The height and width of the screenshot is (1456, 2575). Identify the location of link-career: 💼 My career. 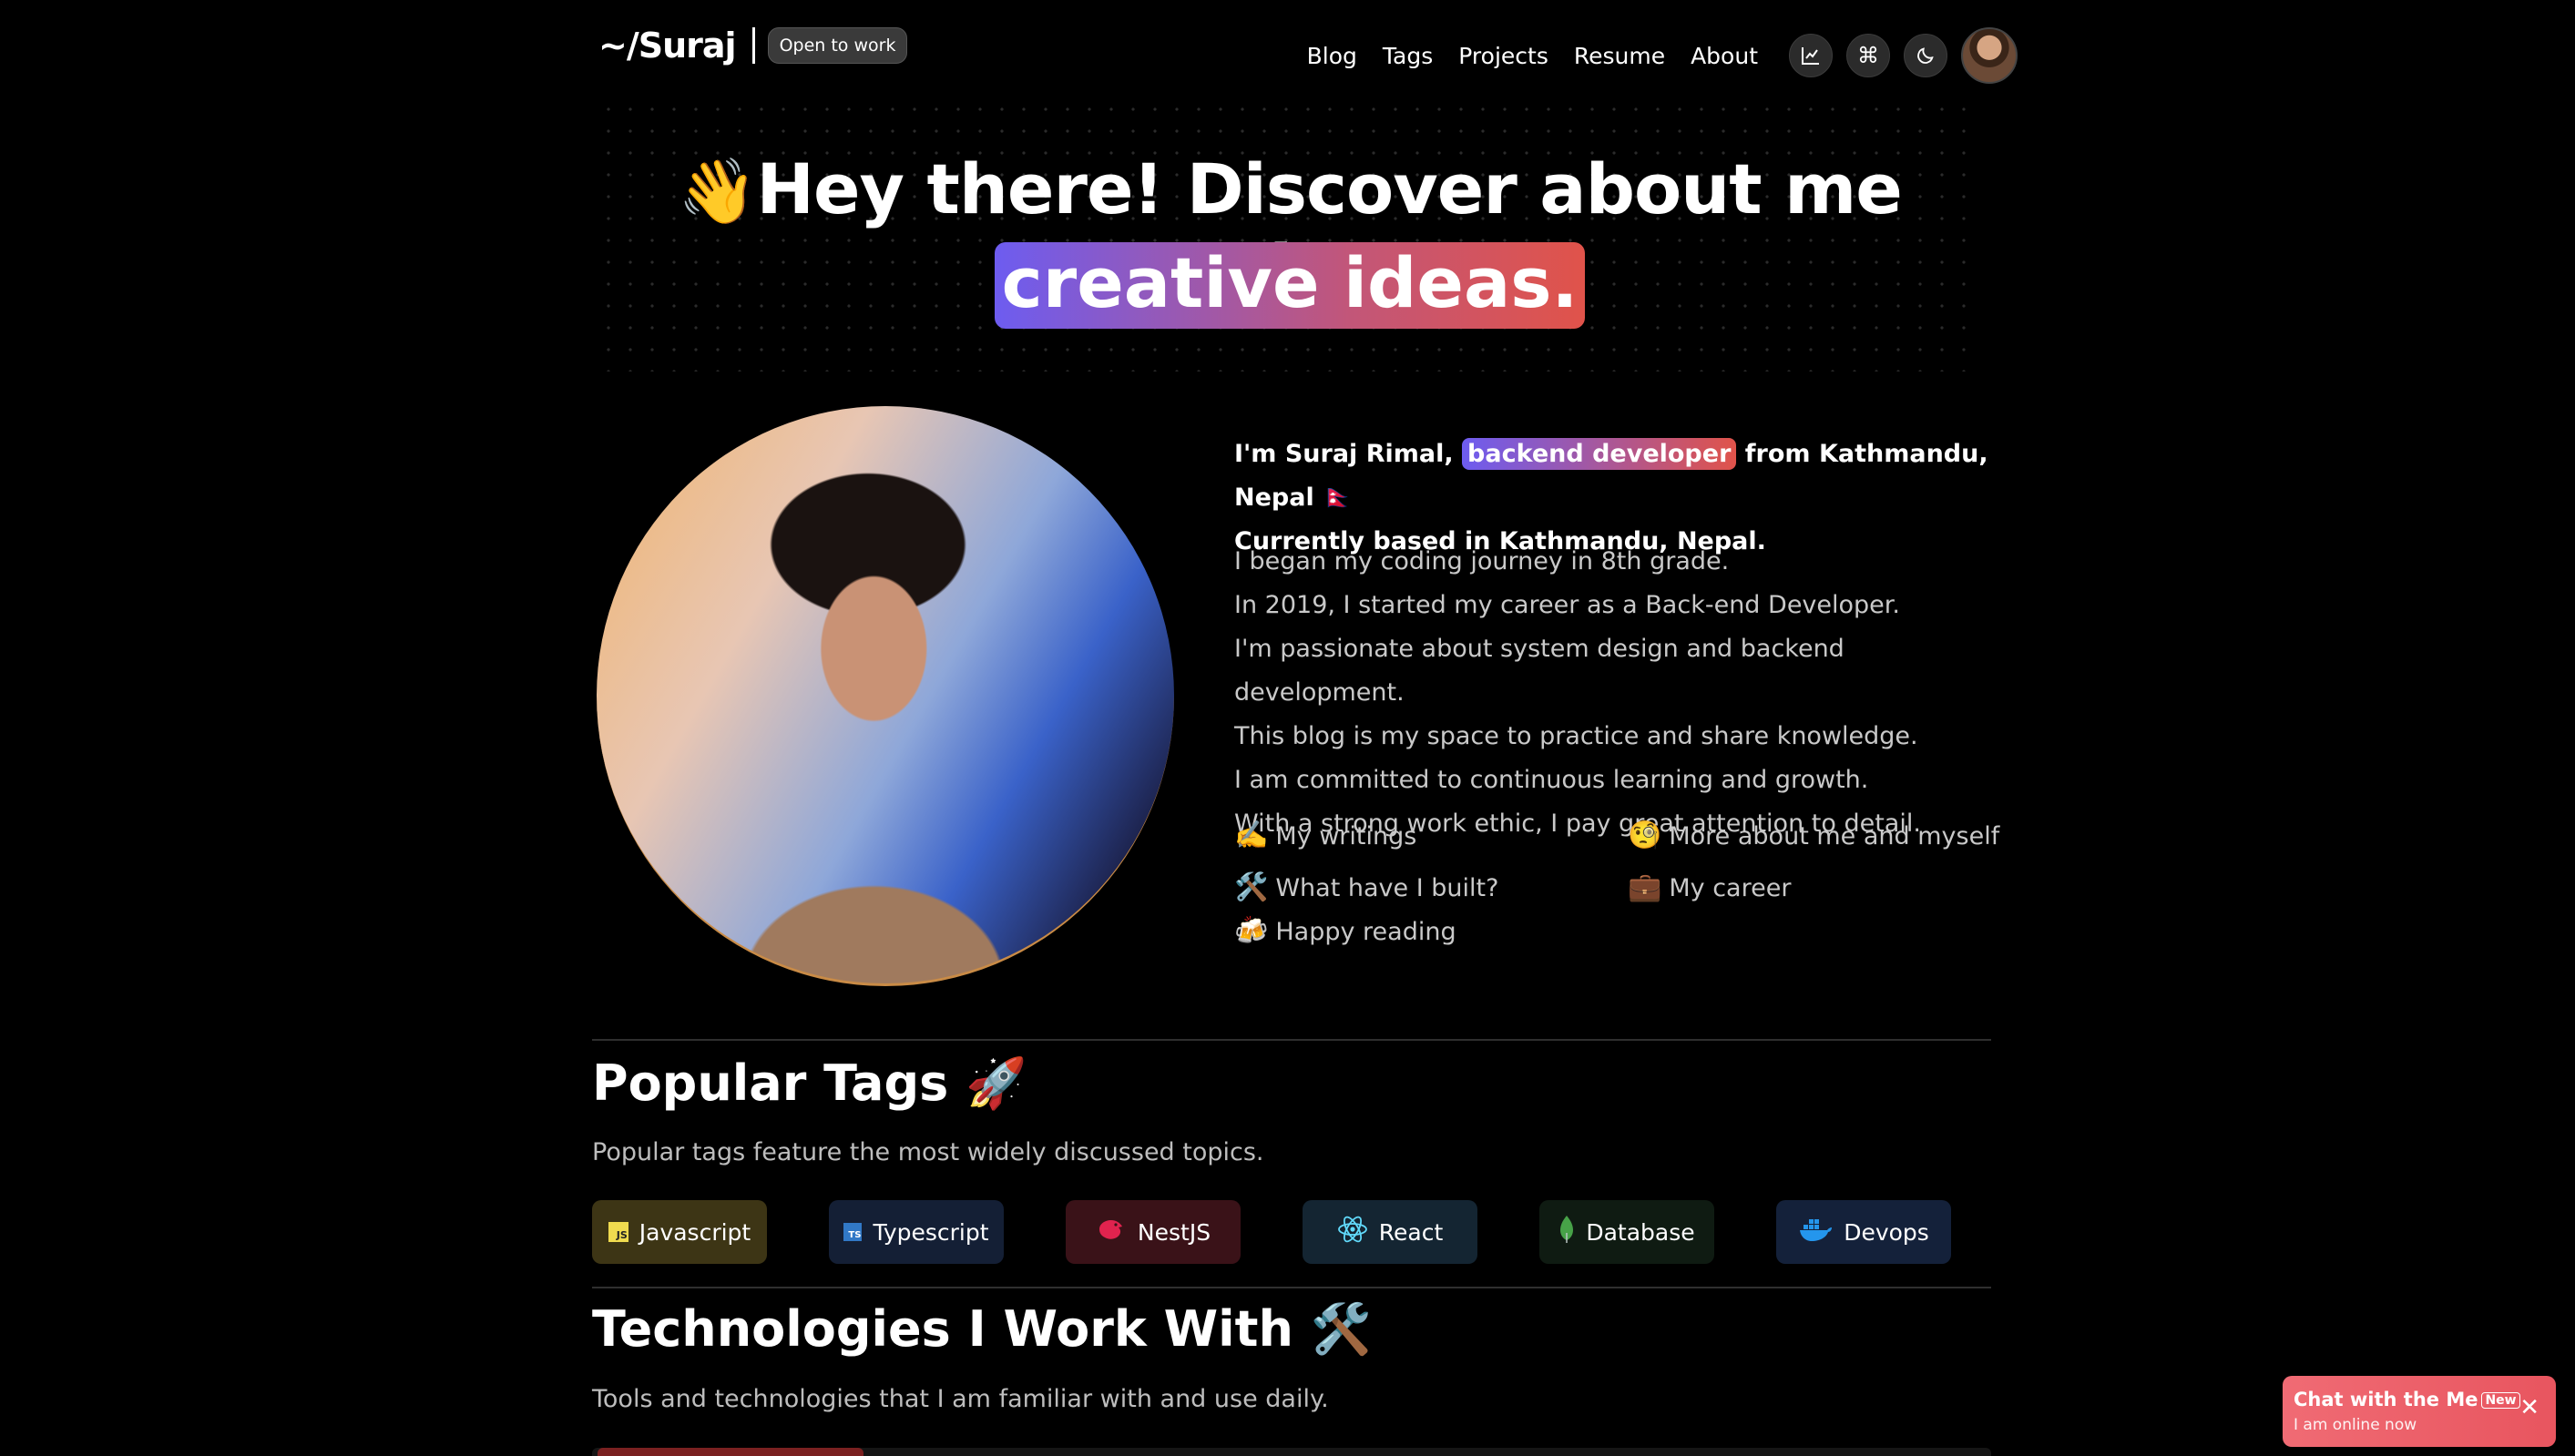
(1709, 887).